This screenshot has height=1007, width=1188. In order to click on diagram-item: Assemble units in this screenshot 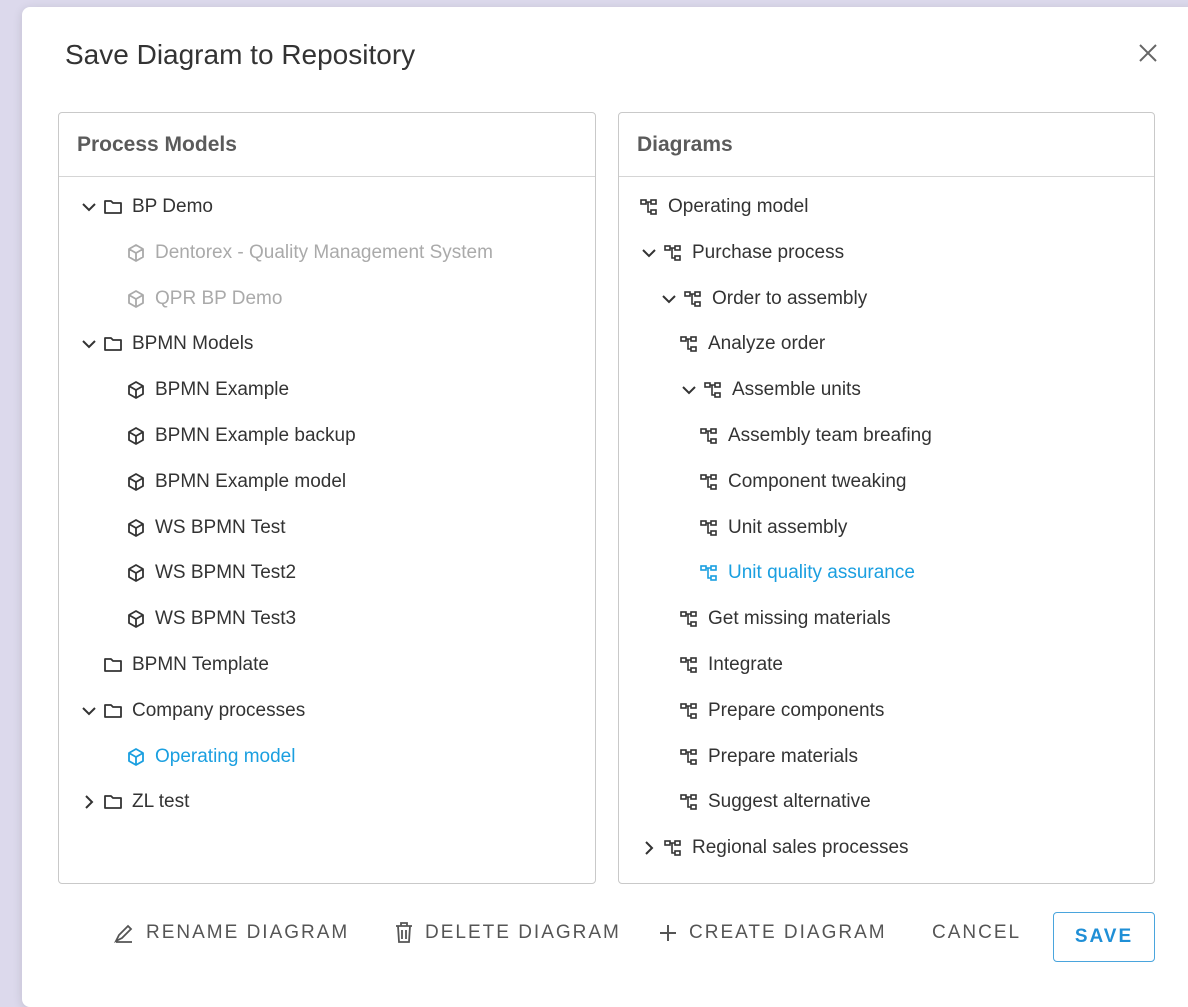, I will do `click(770, 390)`.